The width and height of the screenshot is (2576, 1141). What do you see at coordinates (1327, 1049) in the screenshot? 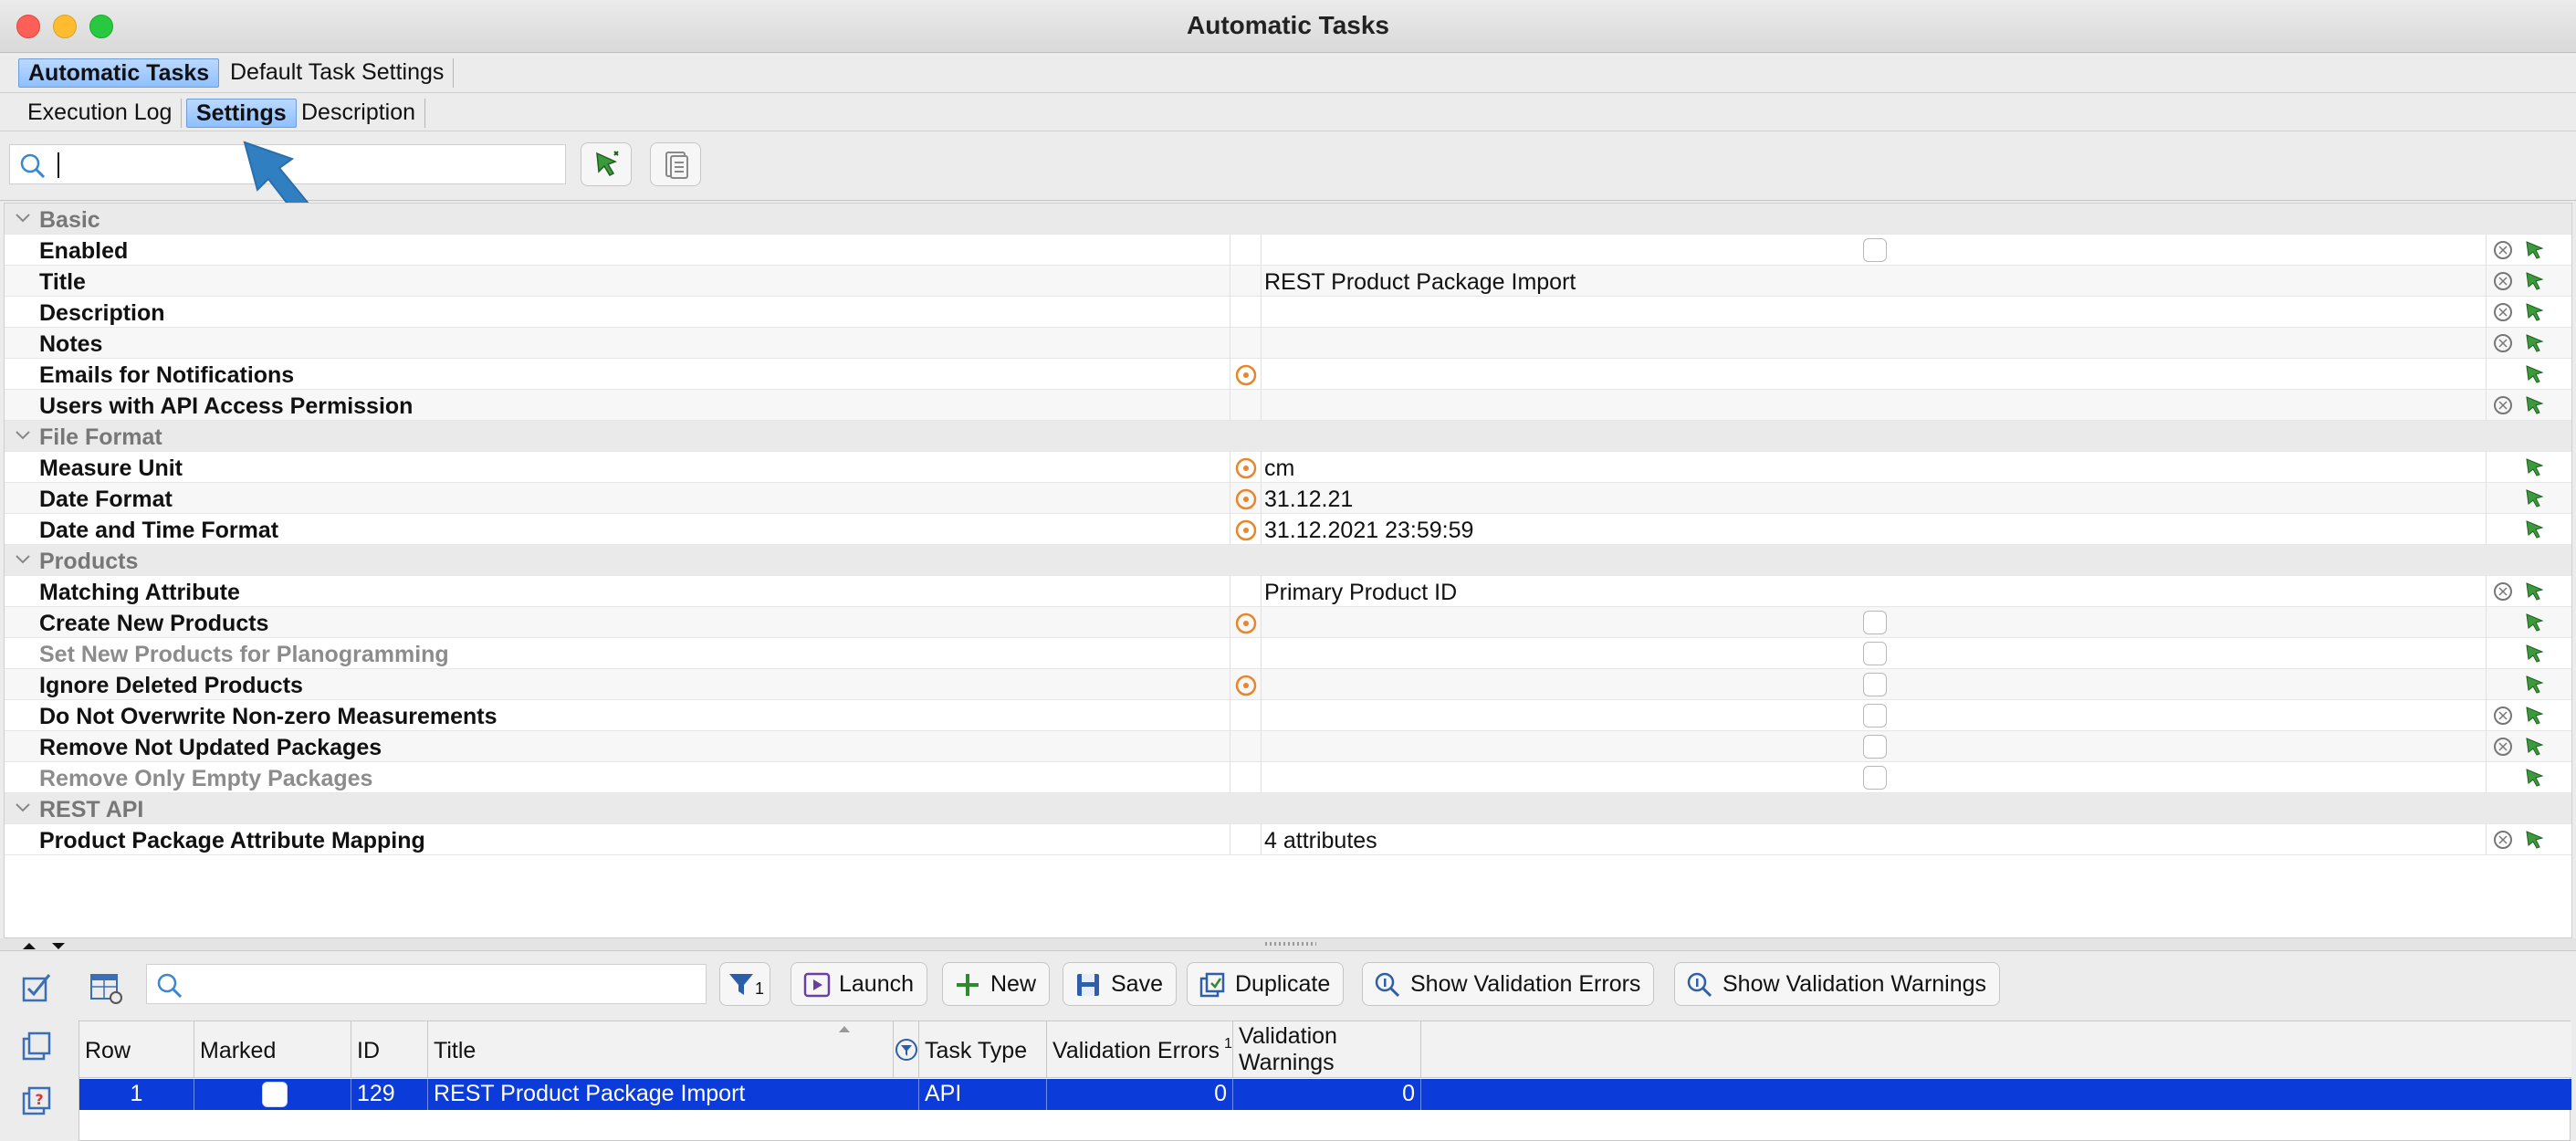
I see `column-header-validation-warnings: Validation Warnings` at bounding box center [1327, 1049].